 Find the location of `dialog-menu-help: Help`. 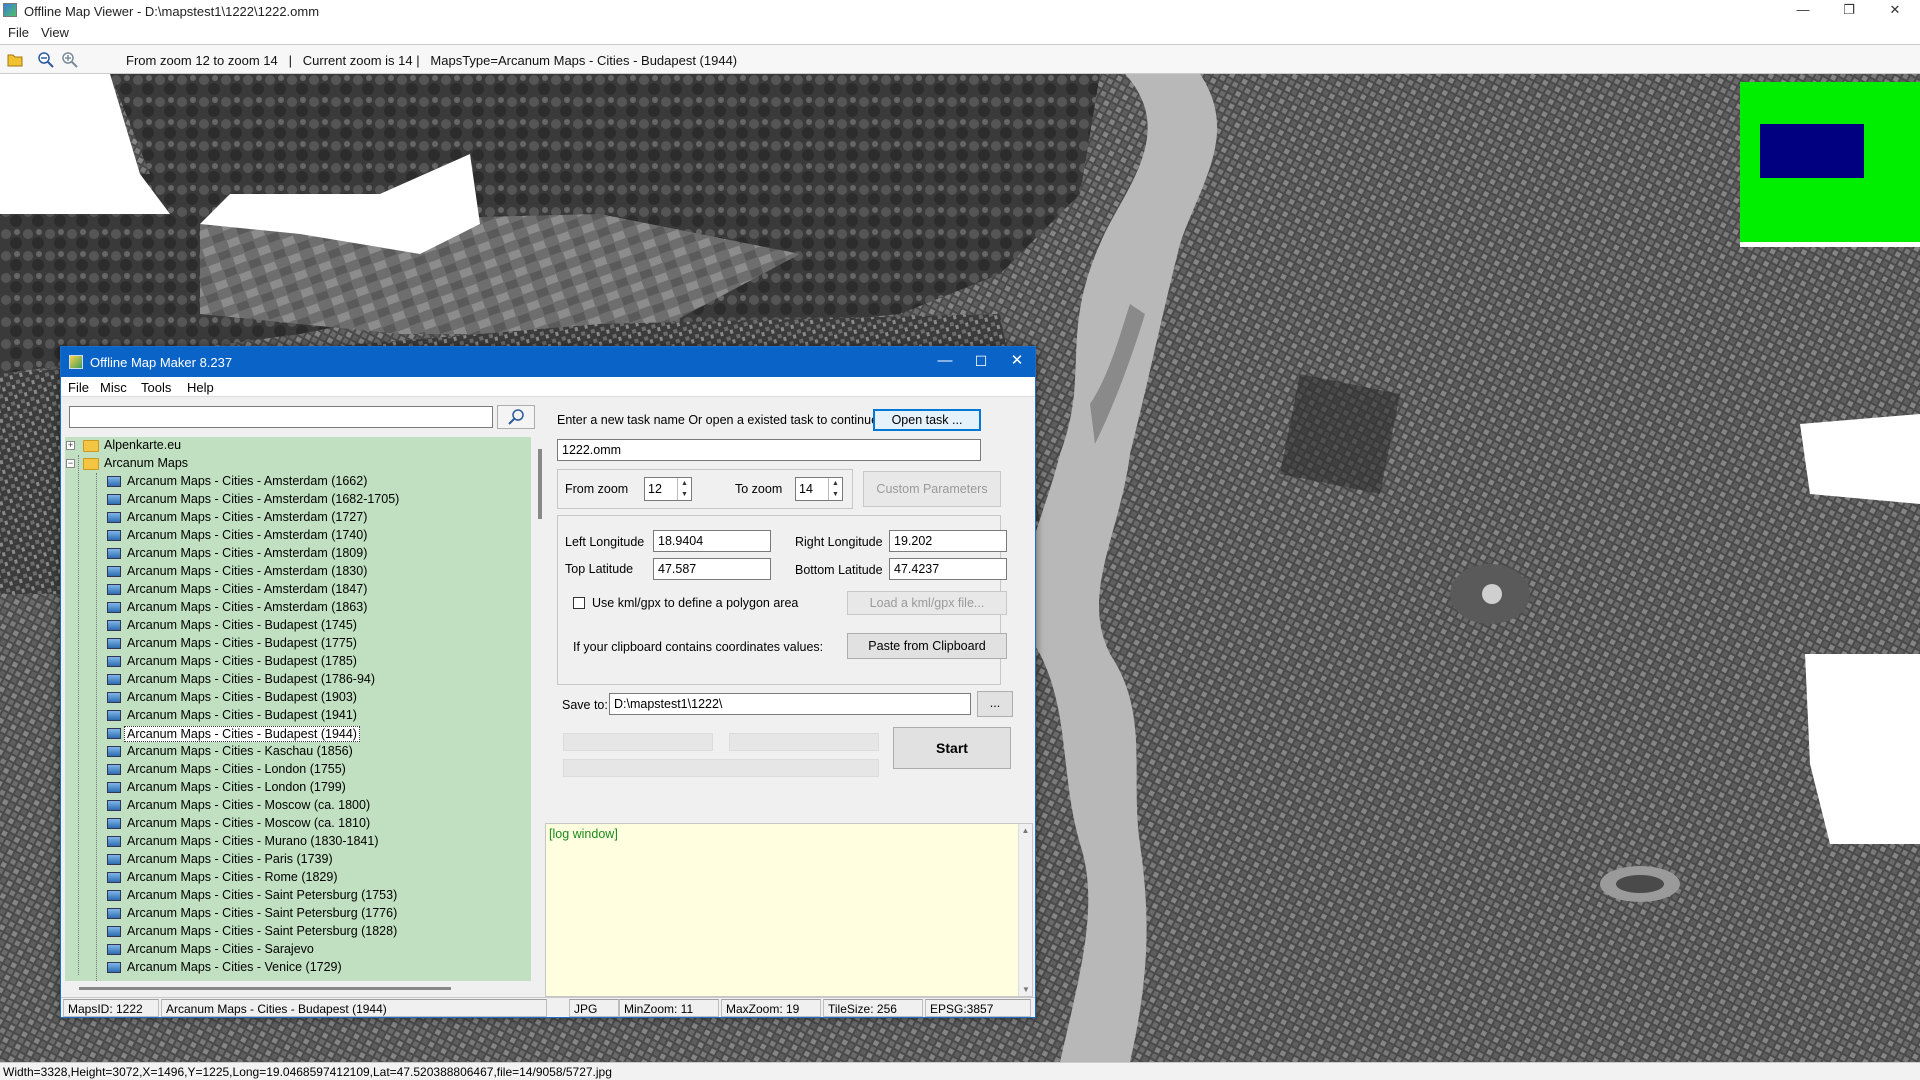

dialog-menu-help: Help is located at coordinates (200, 387).